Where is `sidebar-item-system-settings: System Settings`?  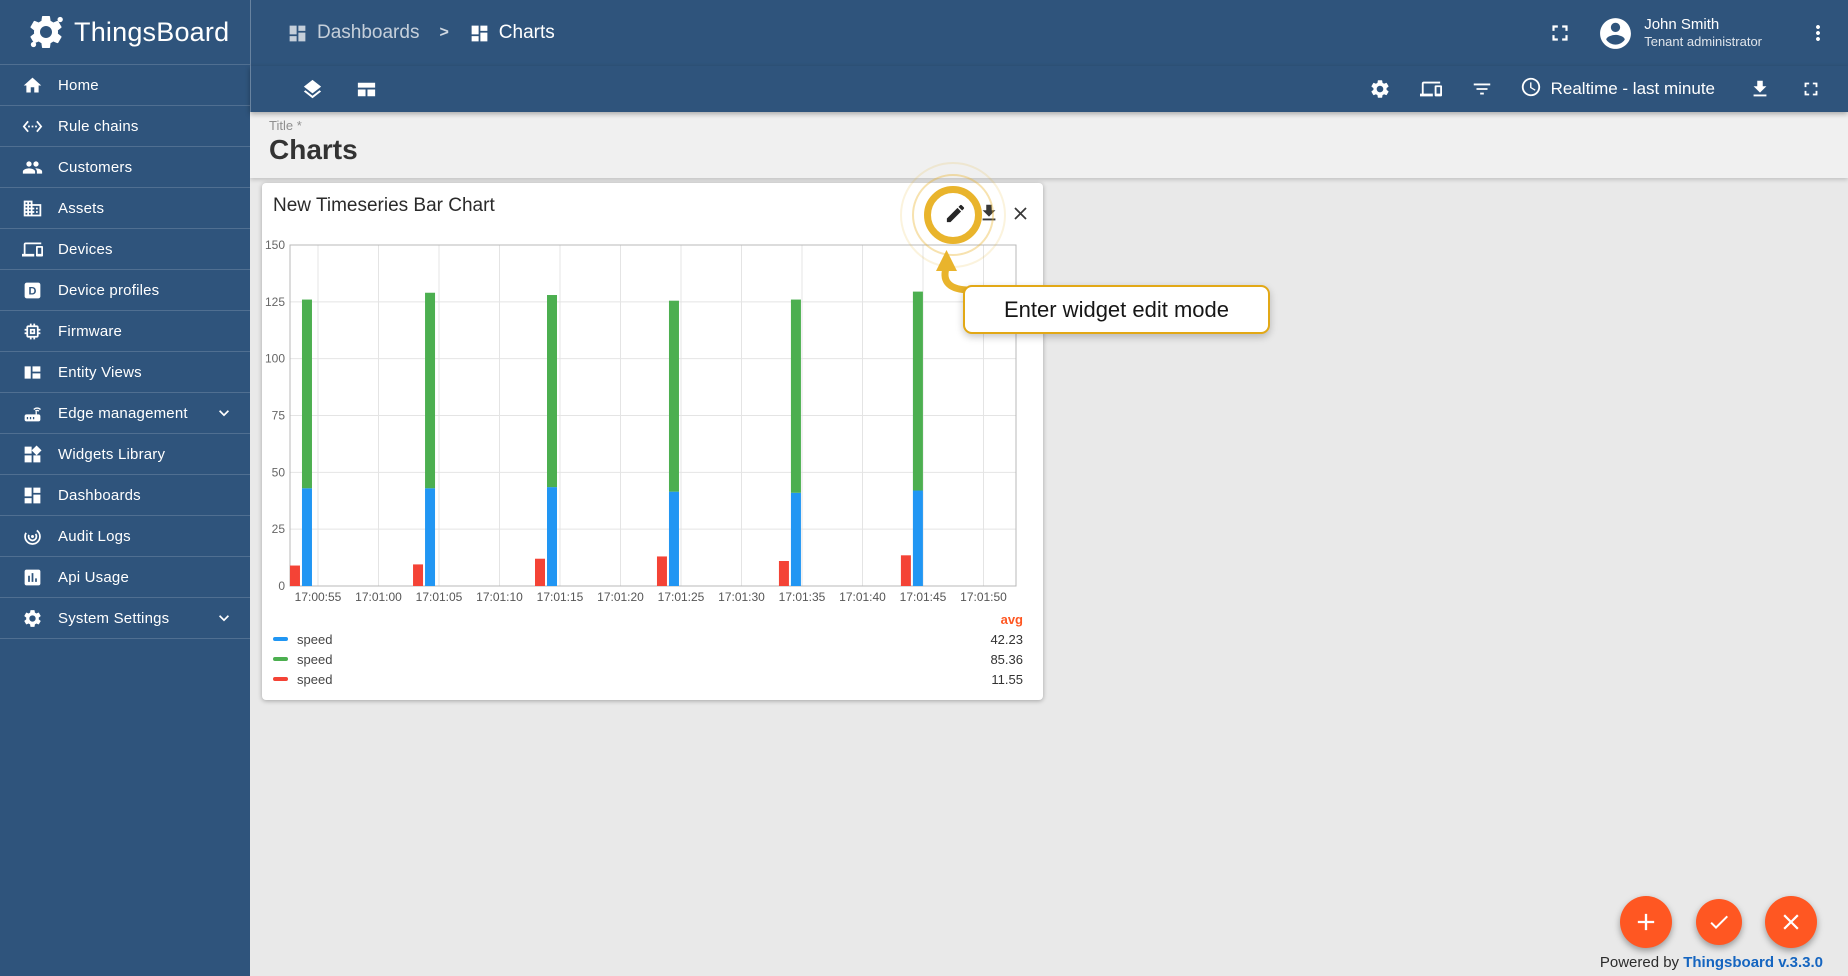
sidebar-item-system-settings: System Settings is located at coordinates (125, 618).